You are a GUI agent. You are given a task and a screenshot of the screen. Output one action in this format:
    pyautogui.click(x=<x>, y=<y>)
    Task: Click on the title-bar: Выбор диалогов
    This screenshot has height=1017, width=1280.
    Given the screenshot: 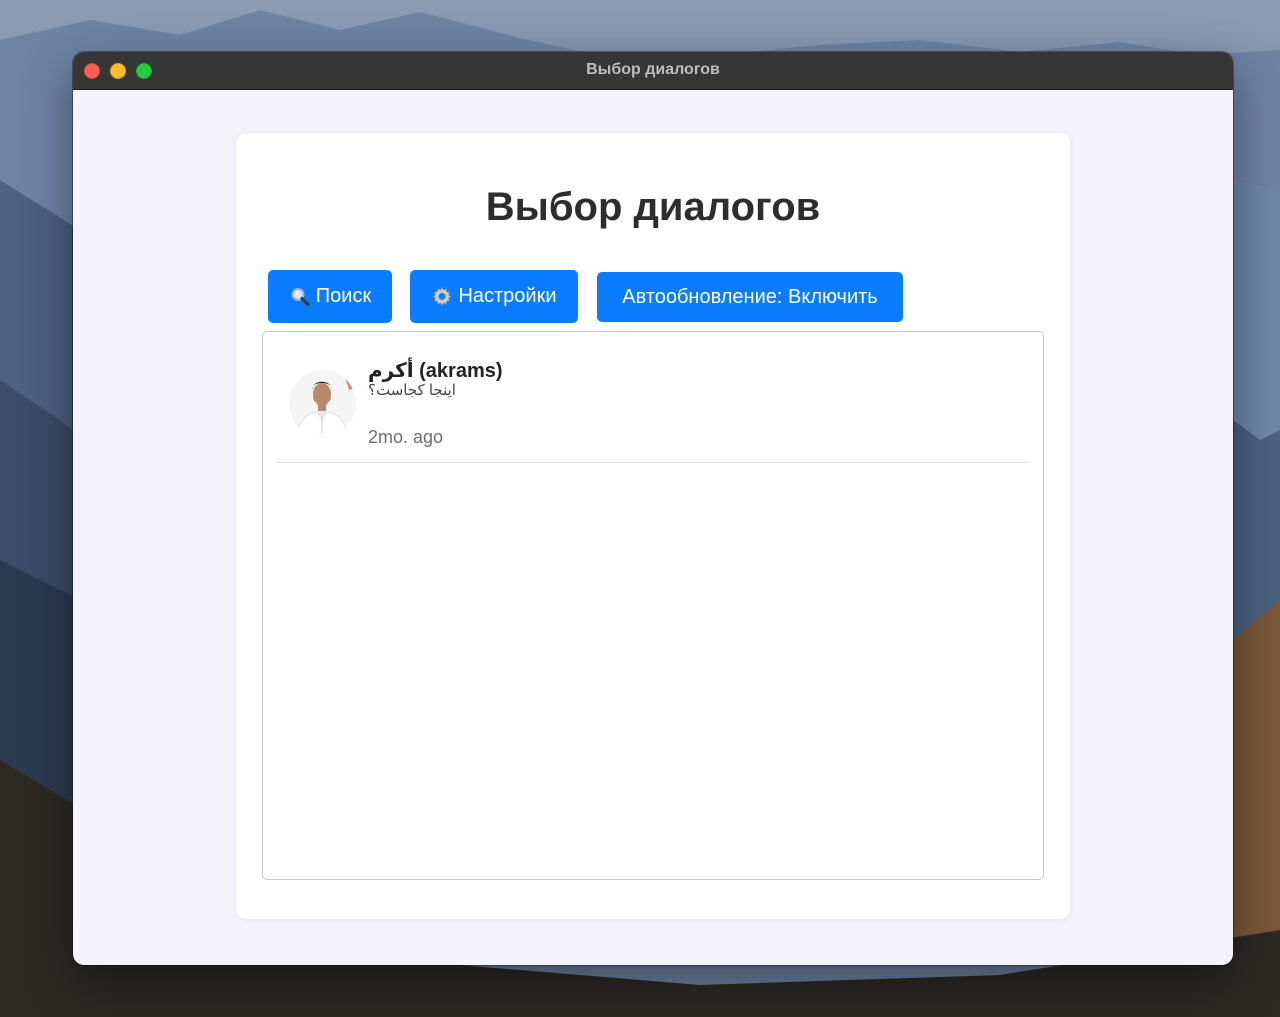 What is the action you would take?
    pyautogui.click(x=653, y=71)
    